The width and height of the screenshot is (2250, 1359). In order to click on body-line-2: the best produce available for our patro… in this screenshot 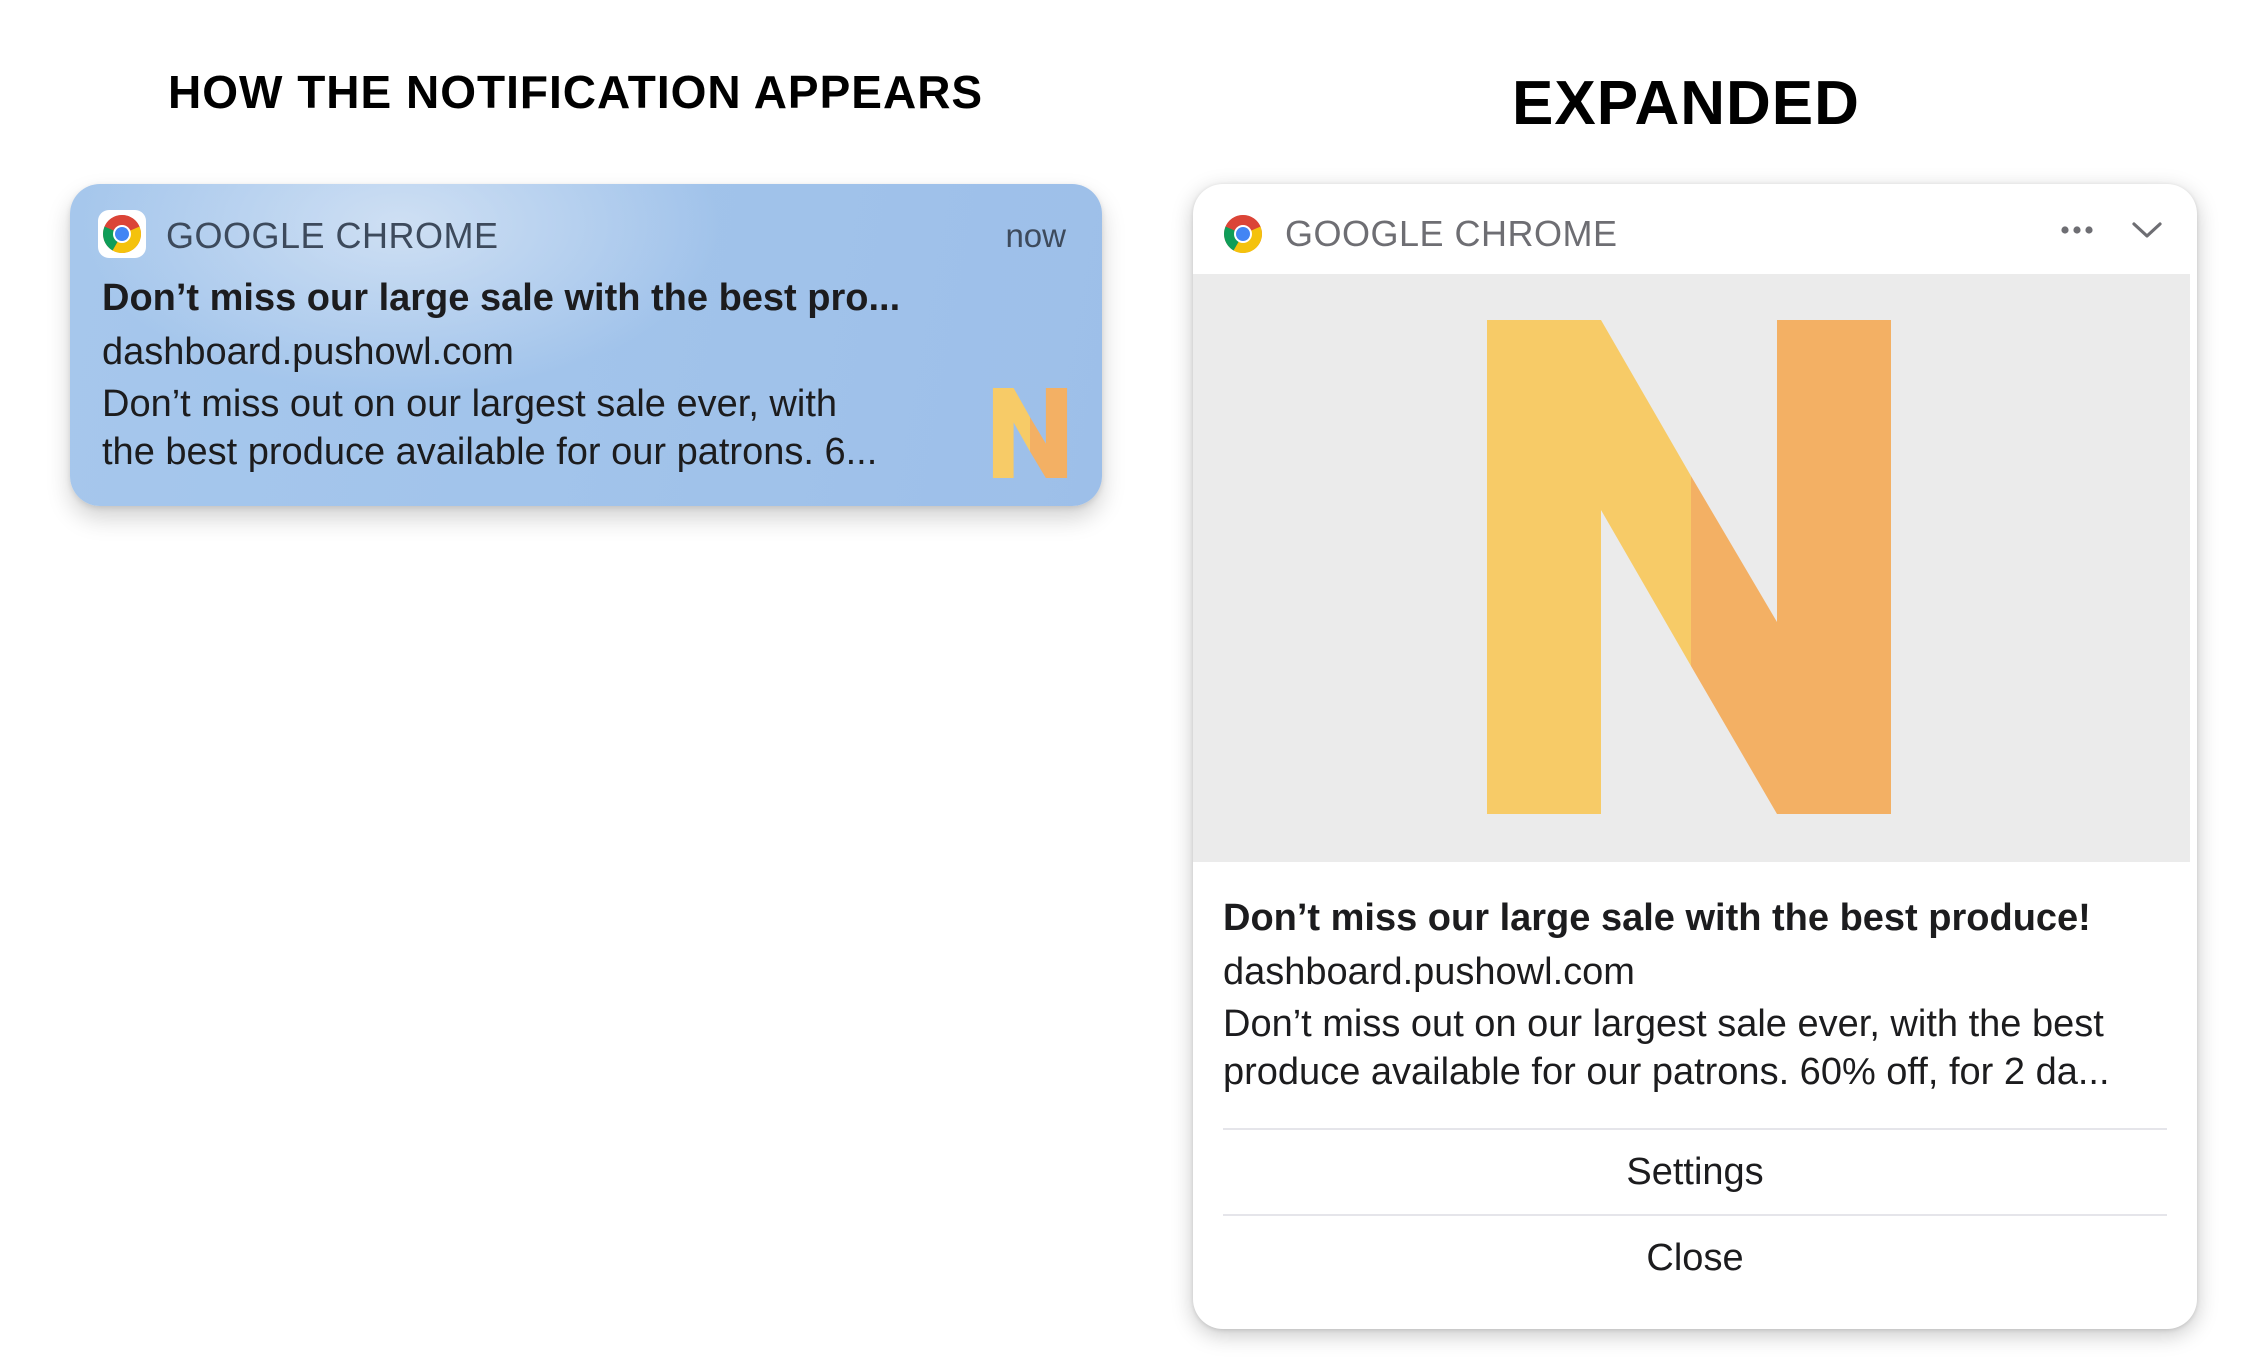, I will do `click(490, 452)`.